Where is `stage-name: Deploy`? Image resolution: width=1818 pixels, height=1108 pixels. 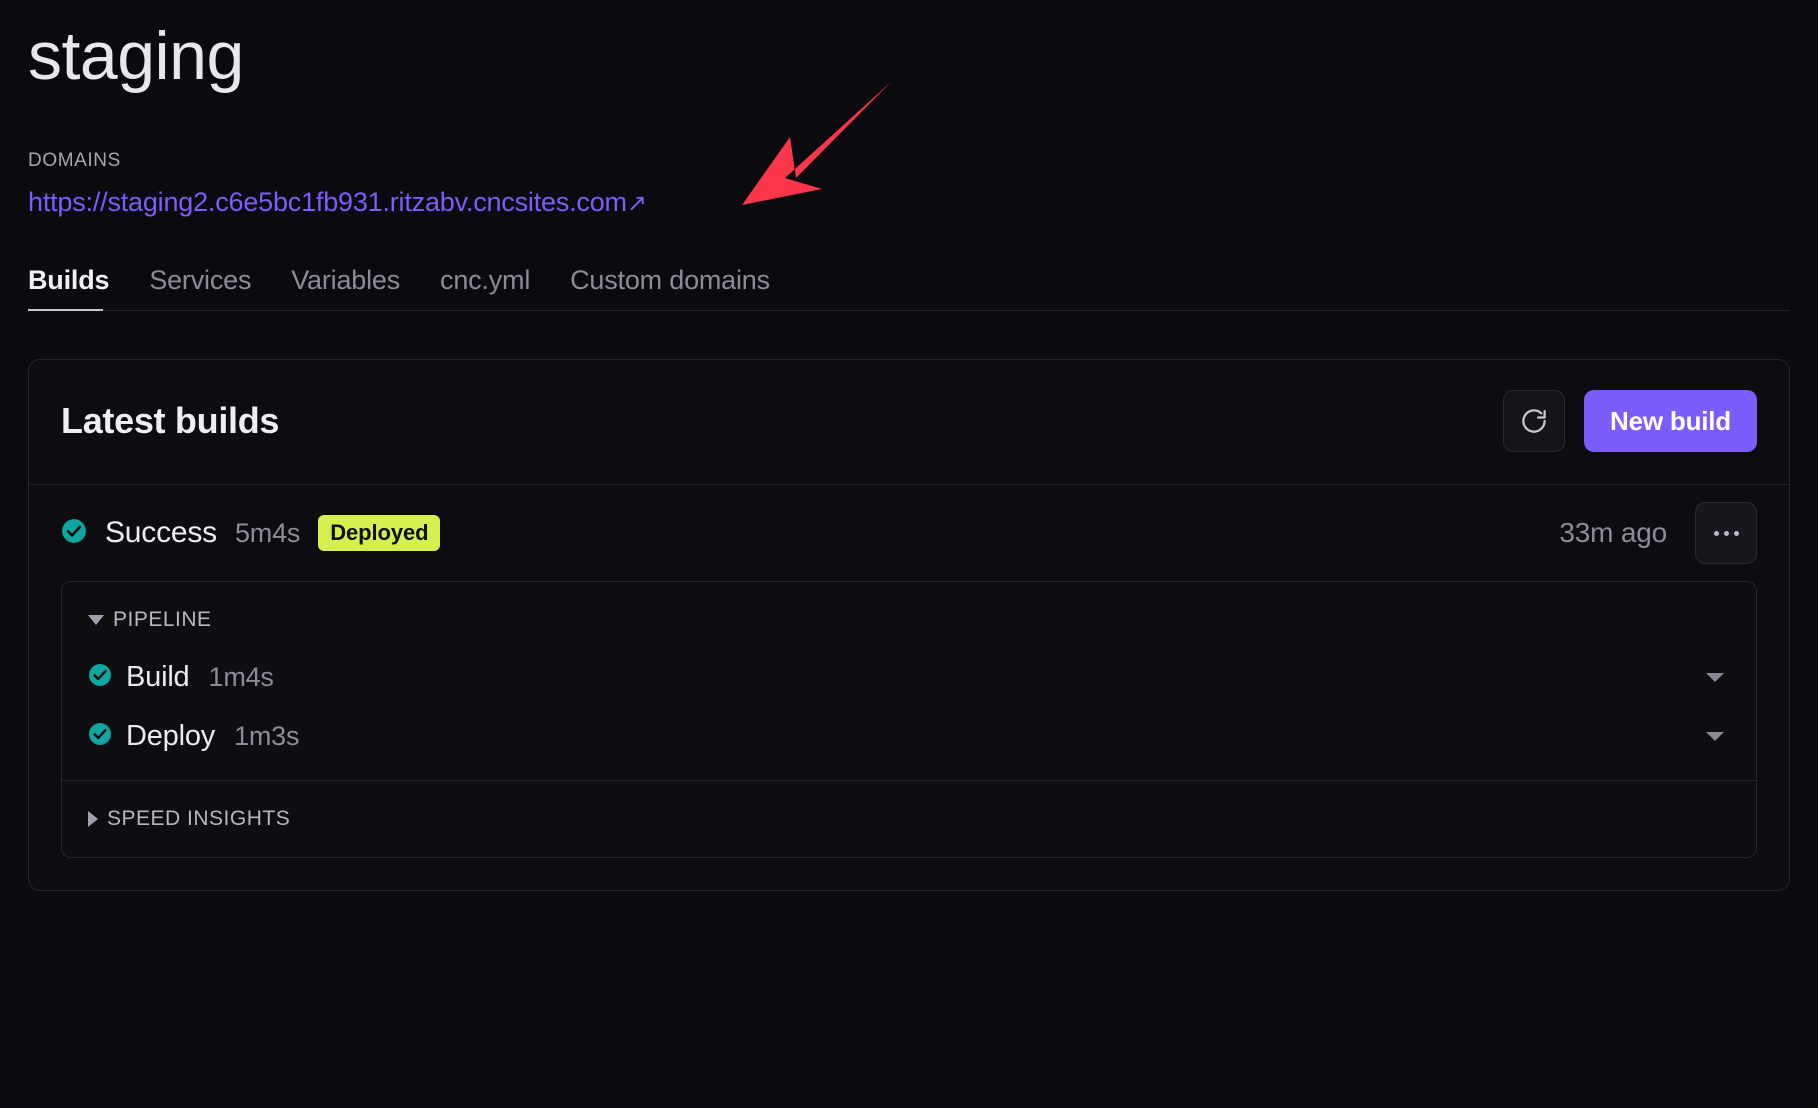
stage-name: Deploy is located at coordinates (171, 736).